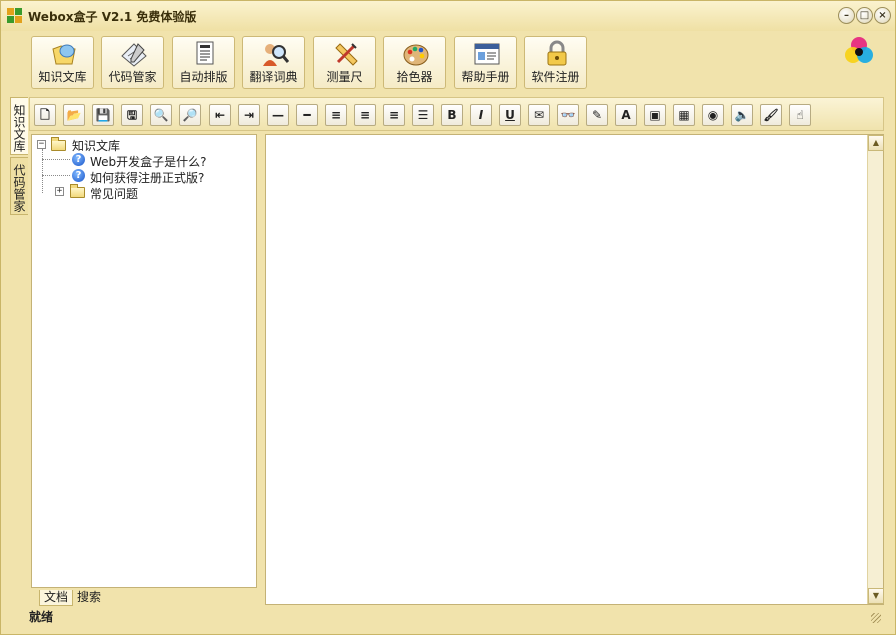 The image size is (896, 635). I want to click on tree-collapse-toggle: −, so click(41, 144).